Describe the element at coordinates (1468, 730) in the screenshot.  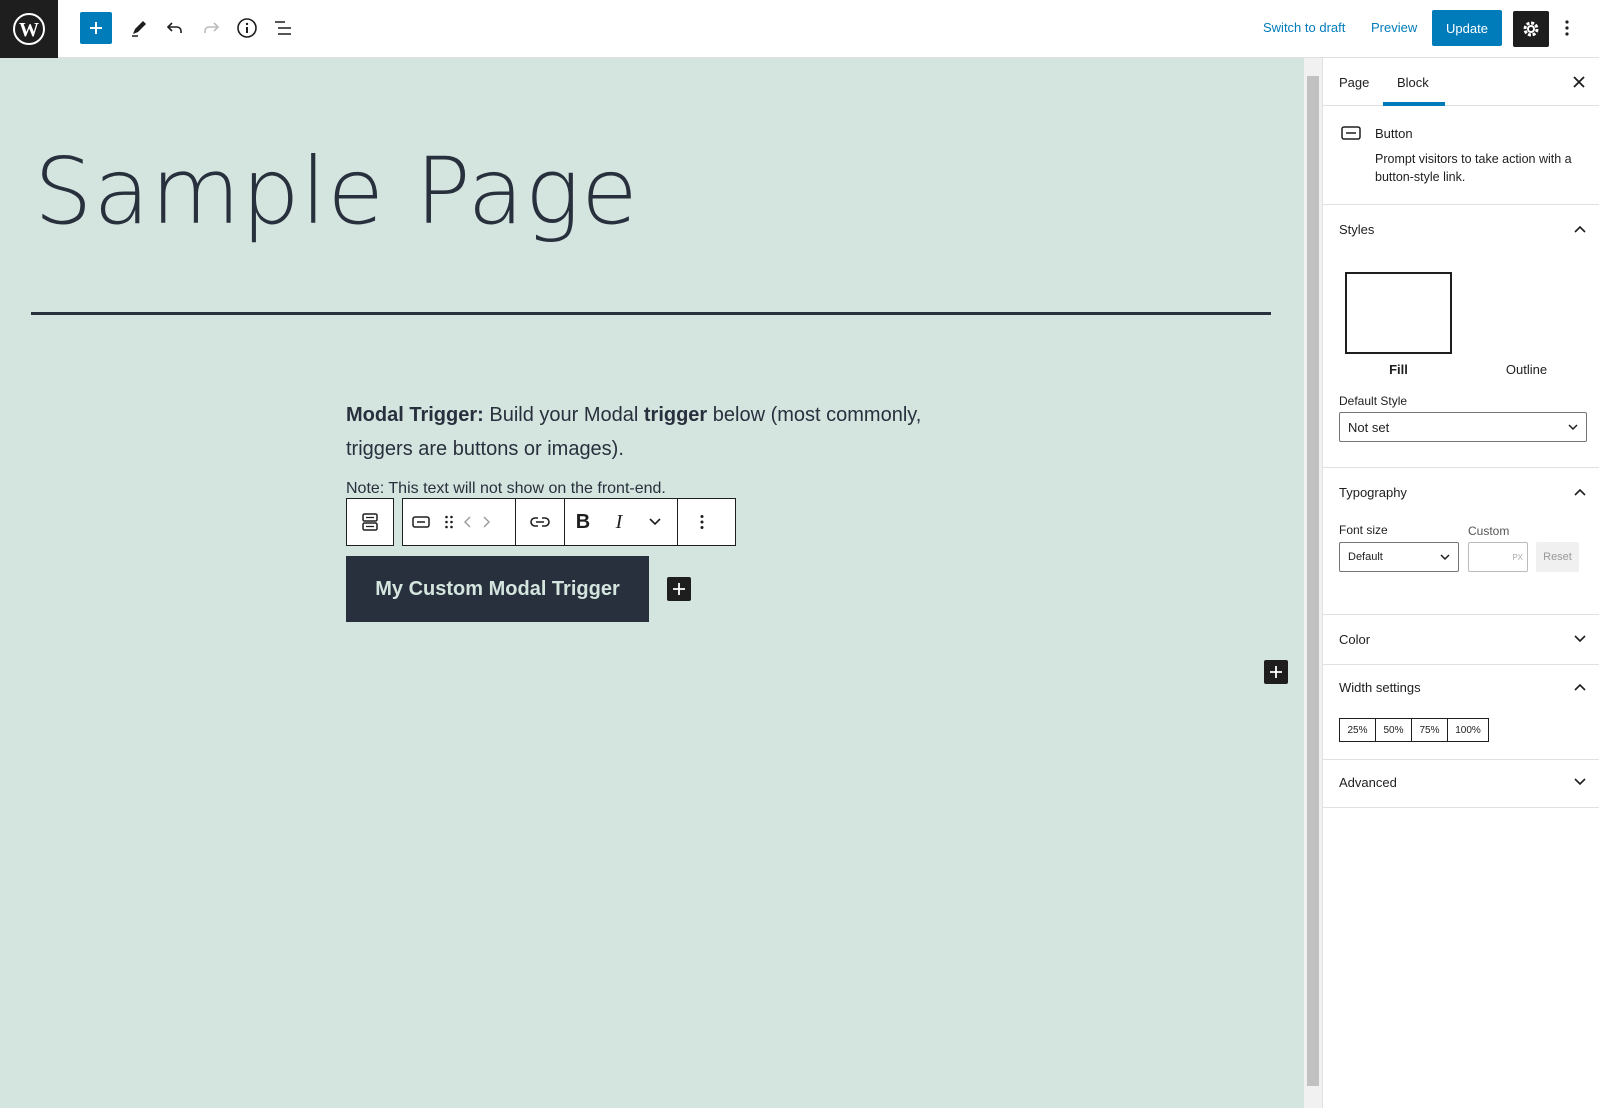
I see `width-100-button: 100%` at that location.